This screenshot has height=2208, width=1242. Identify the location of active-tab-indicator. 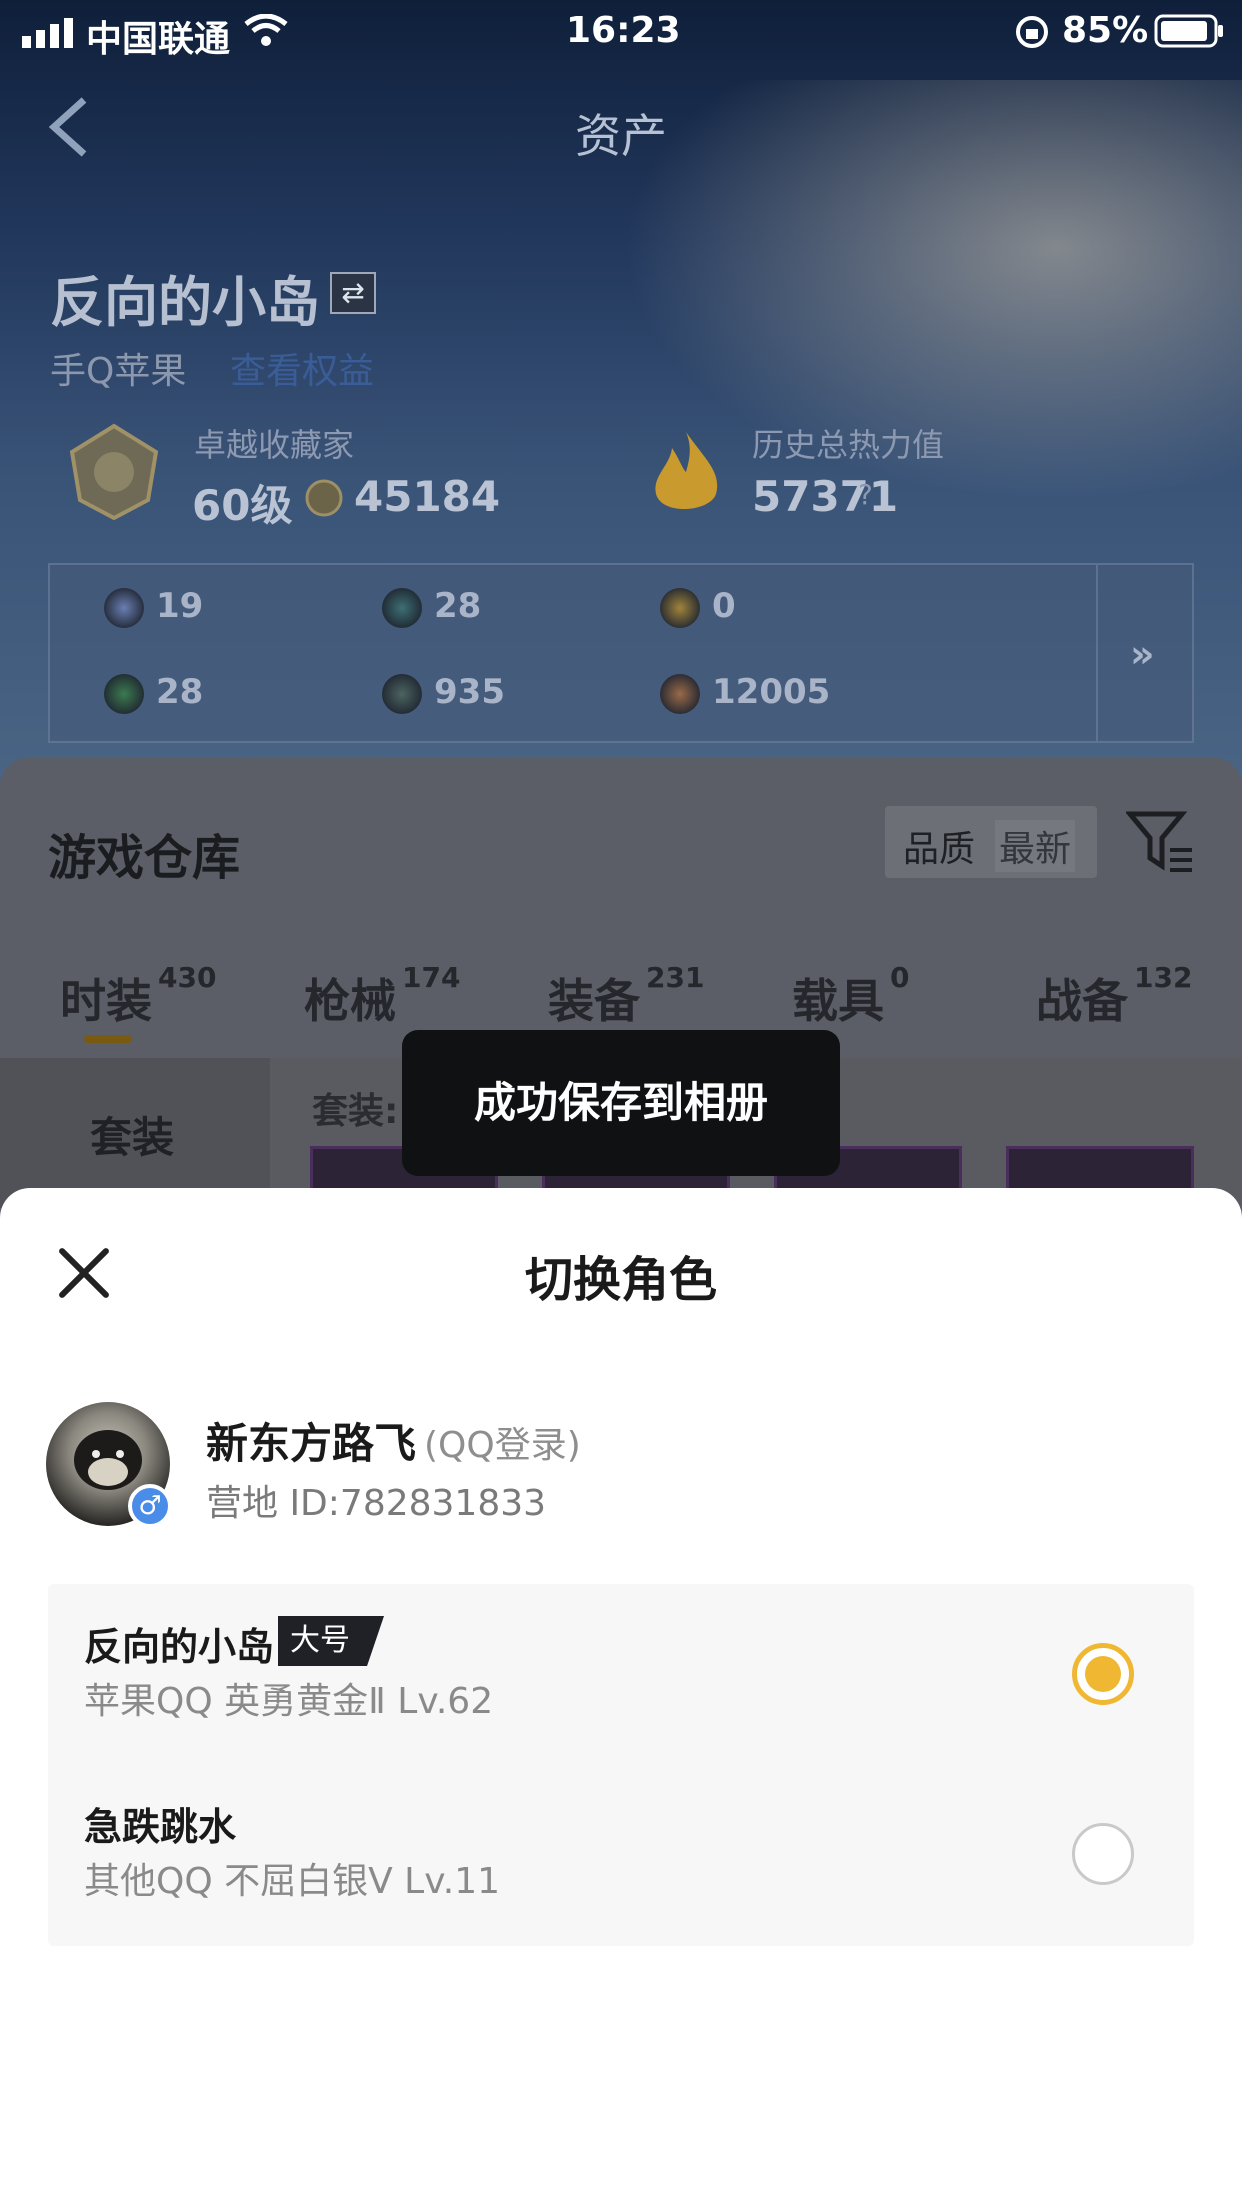
(108, 1039).